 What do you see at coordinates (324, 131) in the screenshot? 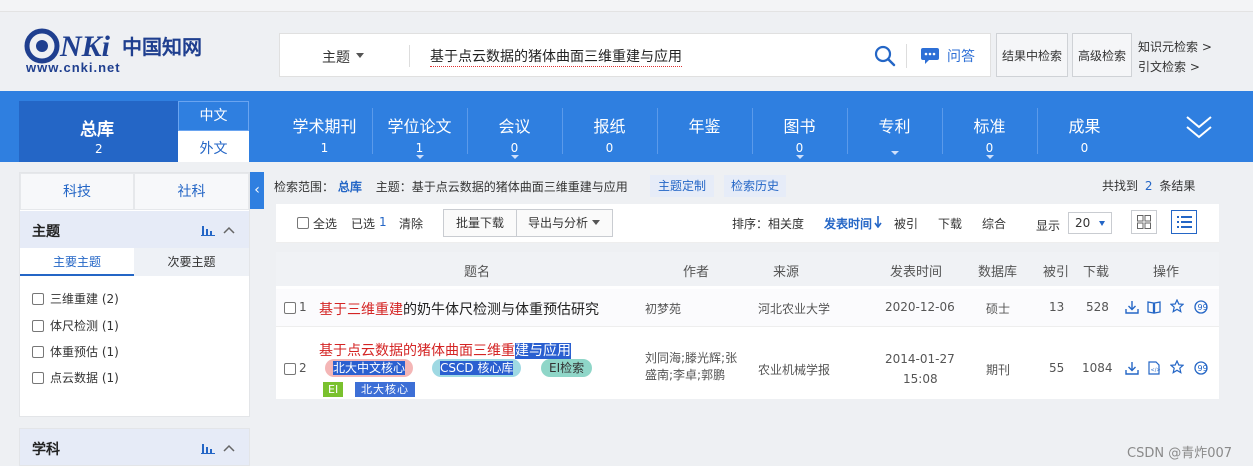
I see `nav-item-journals: 学术期刊 1` at bounding box center [324, 131].